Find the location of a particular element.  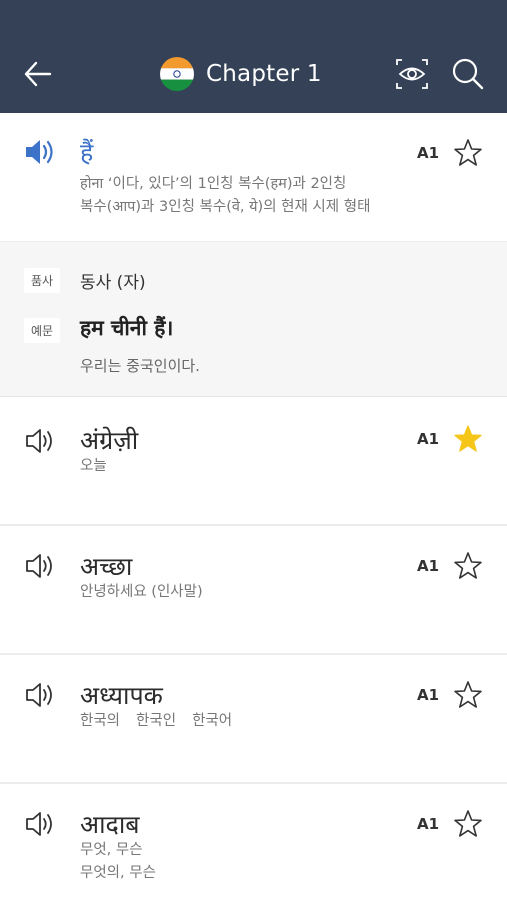

view-toggle-button is located at coordinates (412, 74).